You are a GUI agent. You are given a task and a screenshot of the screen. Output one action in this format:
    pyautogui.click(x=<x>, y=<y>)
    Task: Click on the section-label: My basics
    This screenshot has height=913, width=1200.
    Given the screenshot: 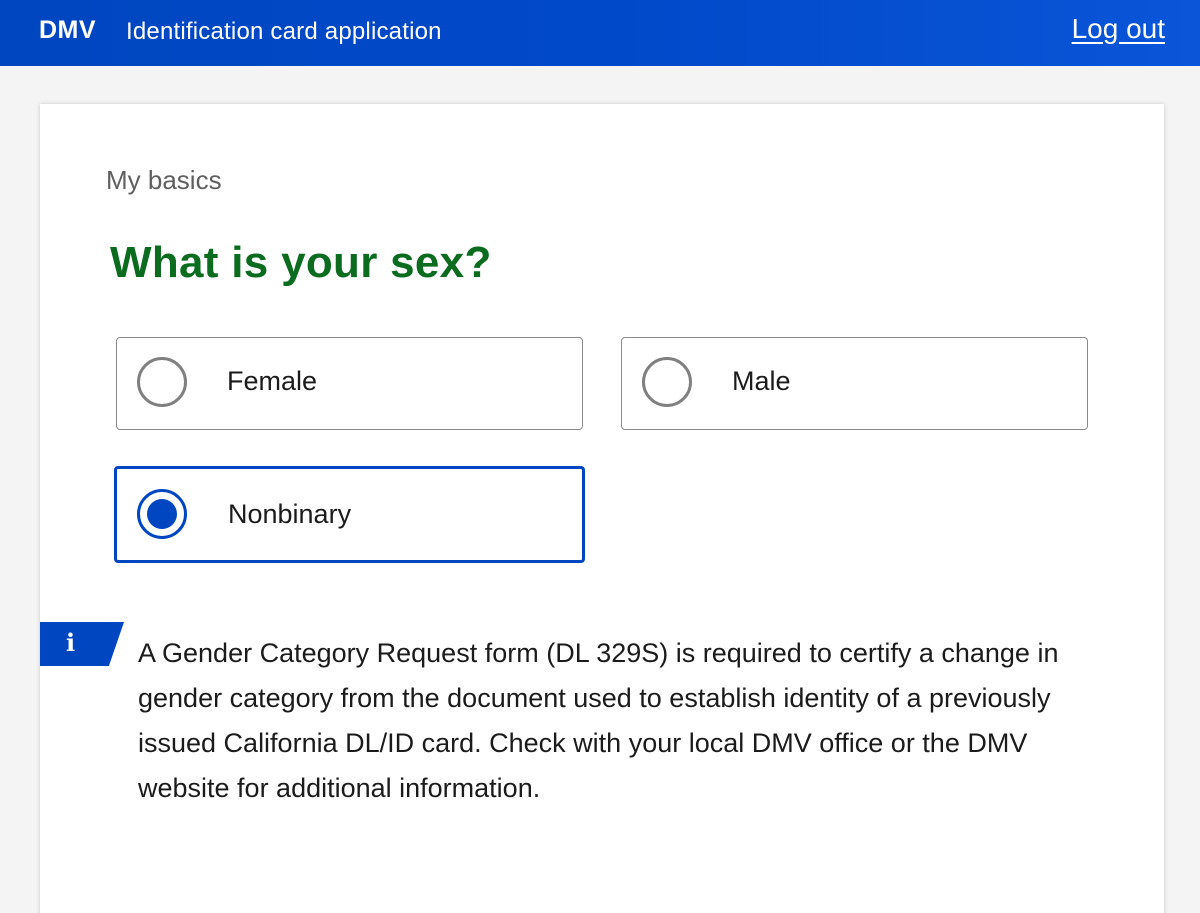 What is the action you would take?
    pyautogui.click(x=164, y=180)
    